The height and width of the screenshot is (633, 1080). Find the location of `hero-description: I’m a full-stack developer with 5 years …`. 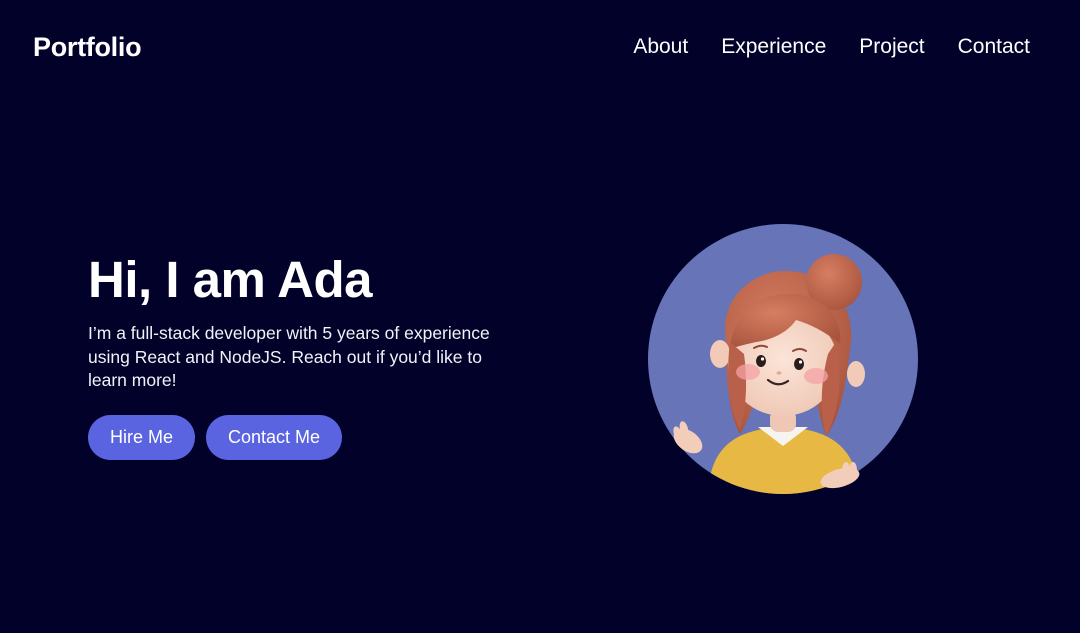

hero-description: I’m a full-stack developer with 5 years … is located at coordinates (289, 356).